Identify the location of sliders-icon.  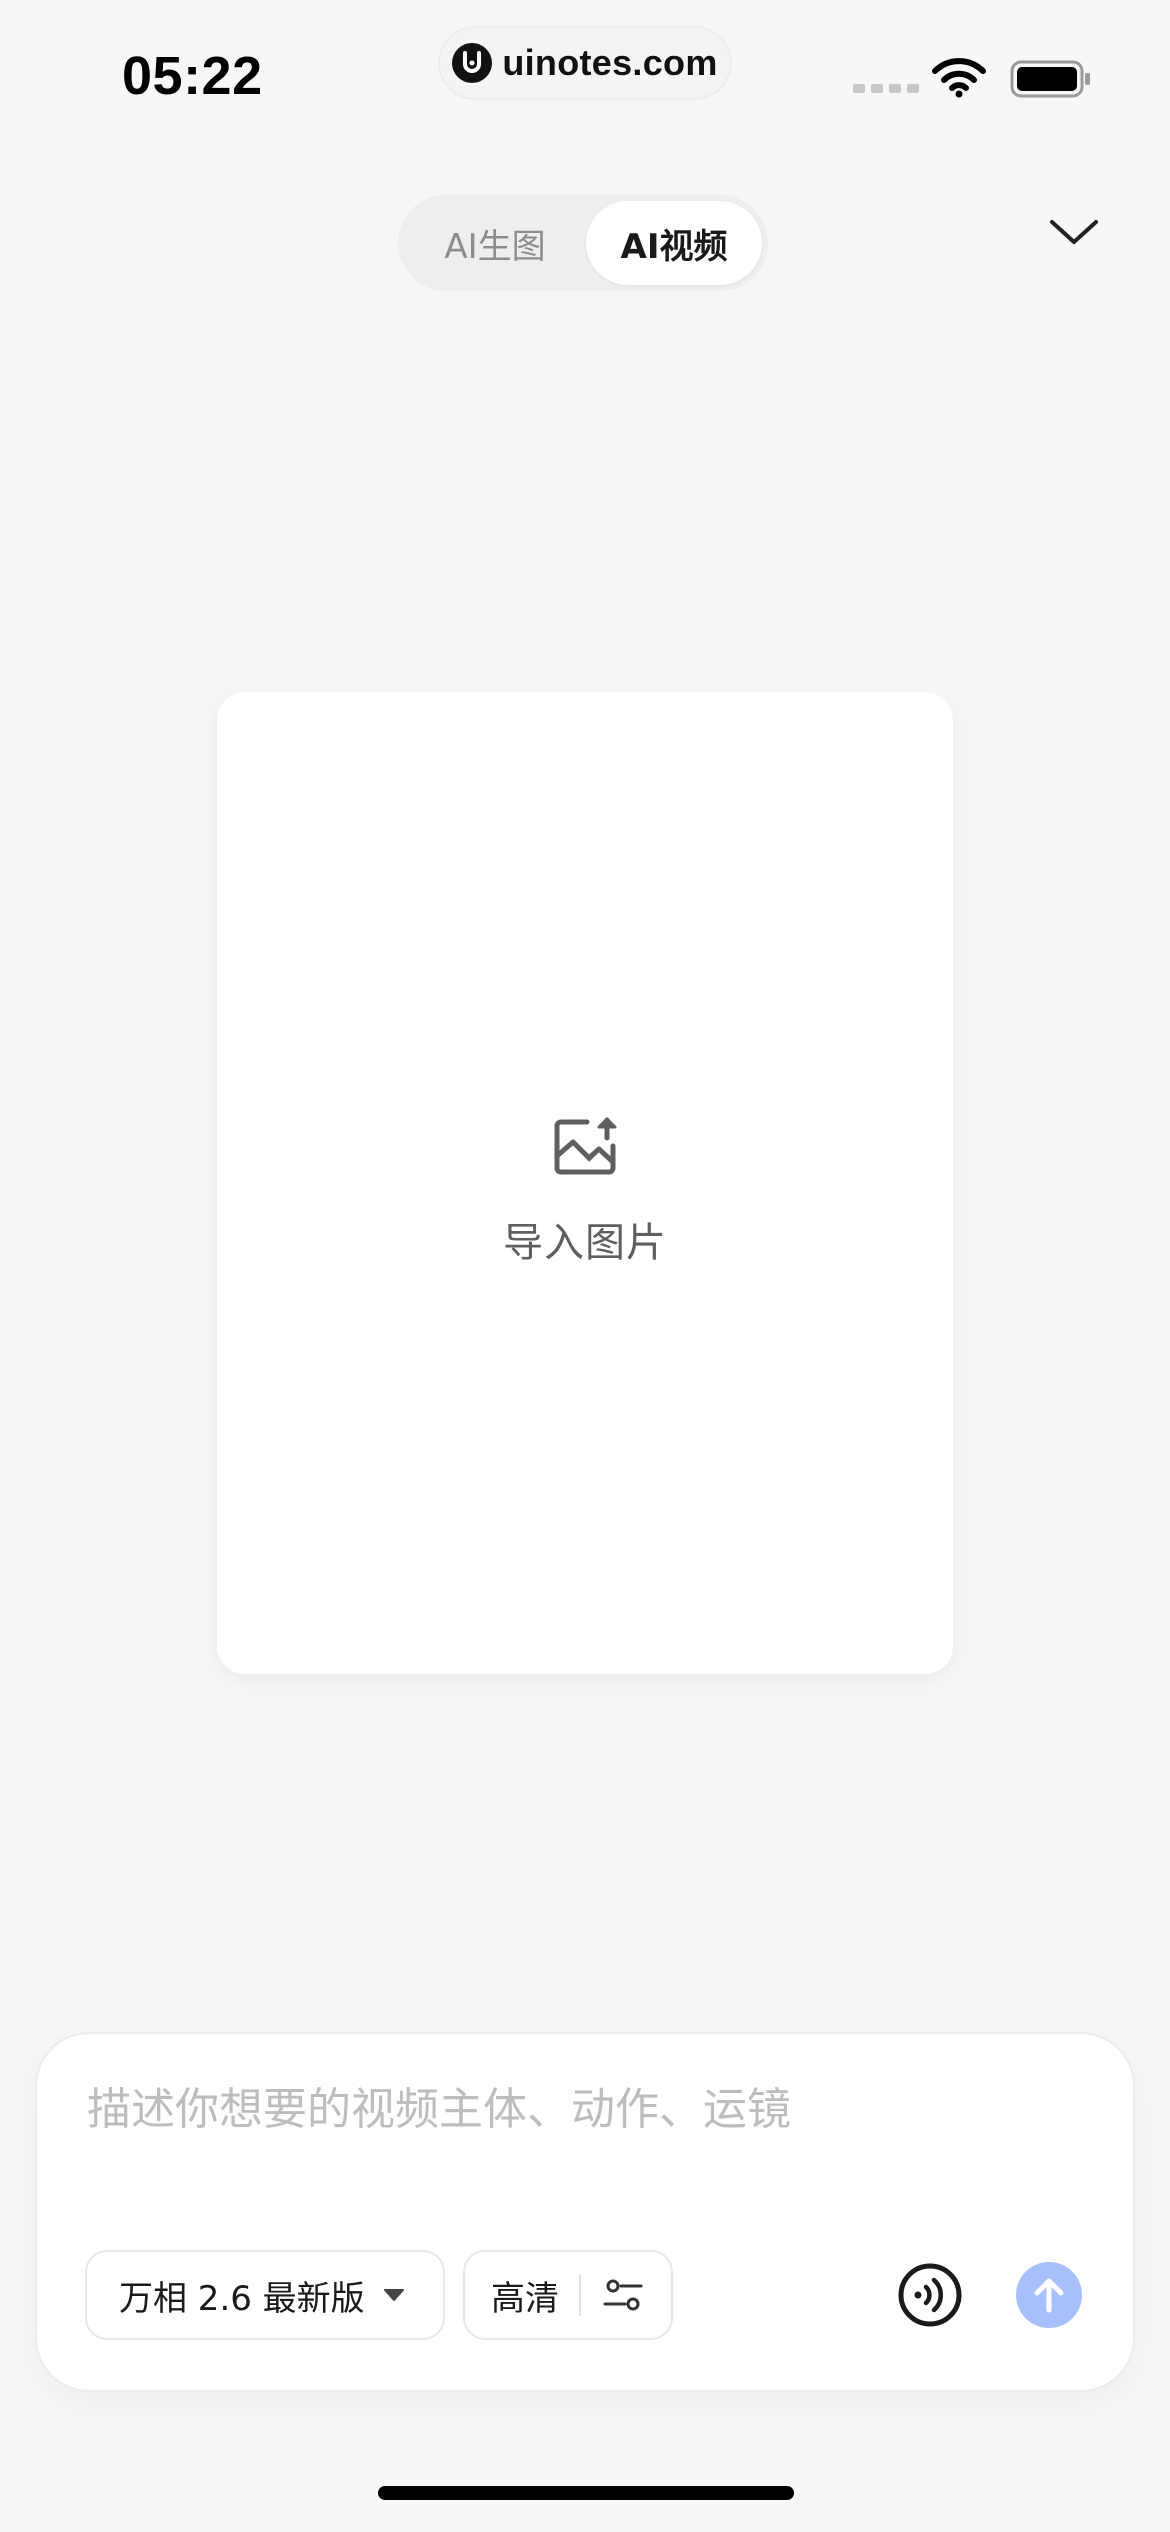
(623, 2295).